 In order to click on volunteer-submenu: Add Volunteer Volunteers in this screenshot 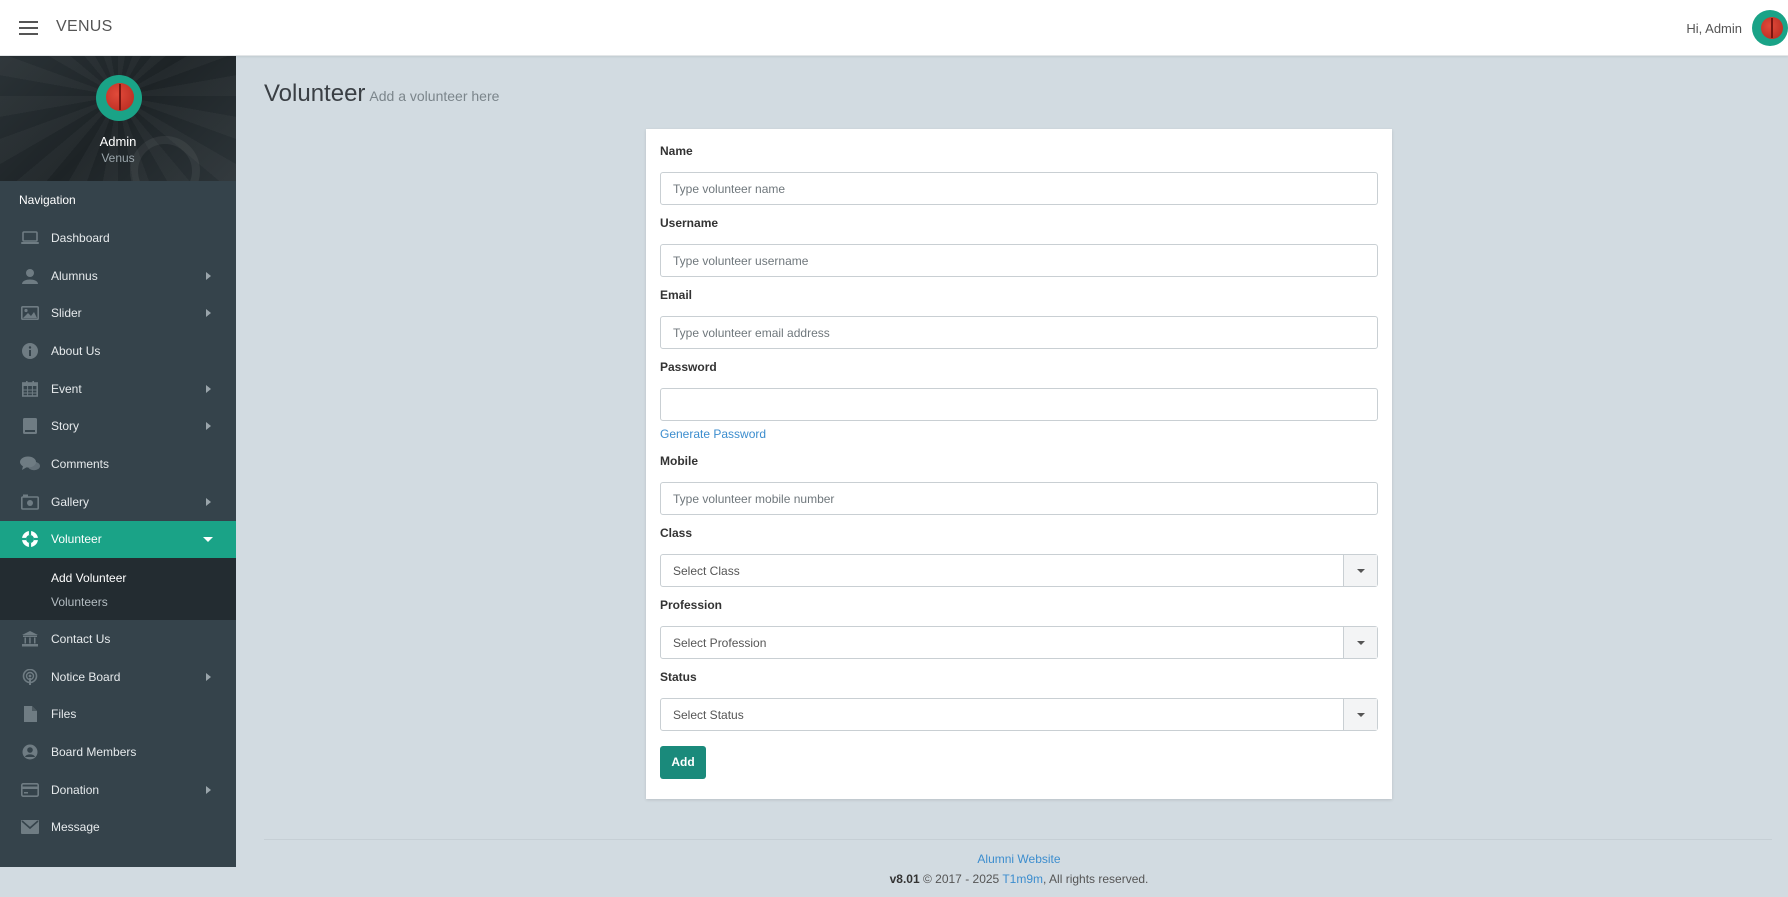, I will do `click(118, 589)`.